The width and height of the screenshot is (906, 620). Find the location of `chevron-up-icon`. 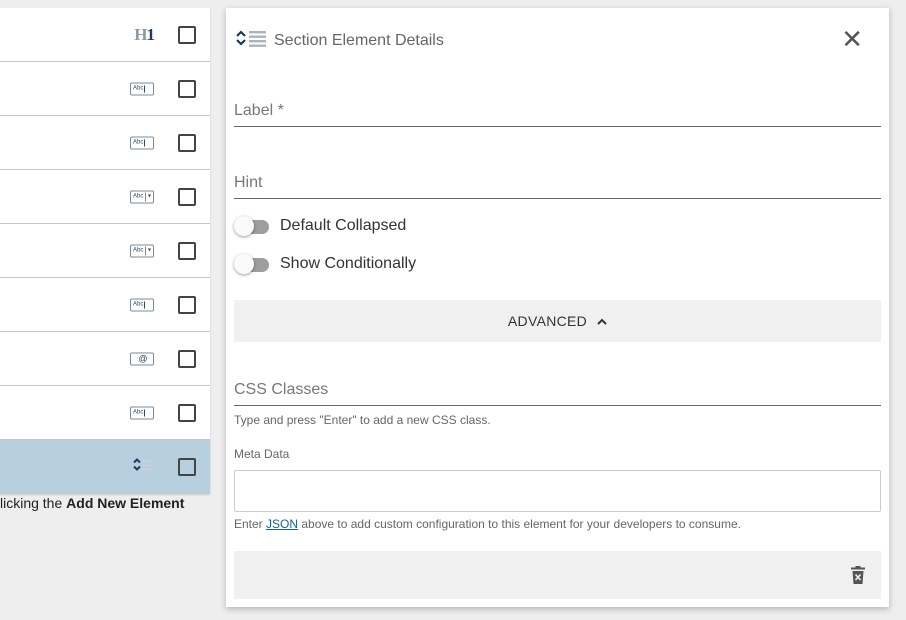

chevron-up-icon is located at coordinates (602, 321).